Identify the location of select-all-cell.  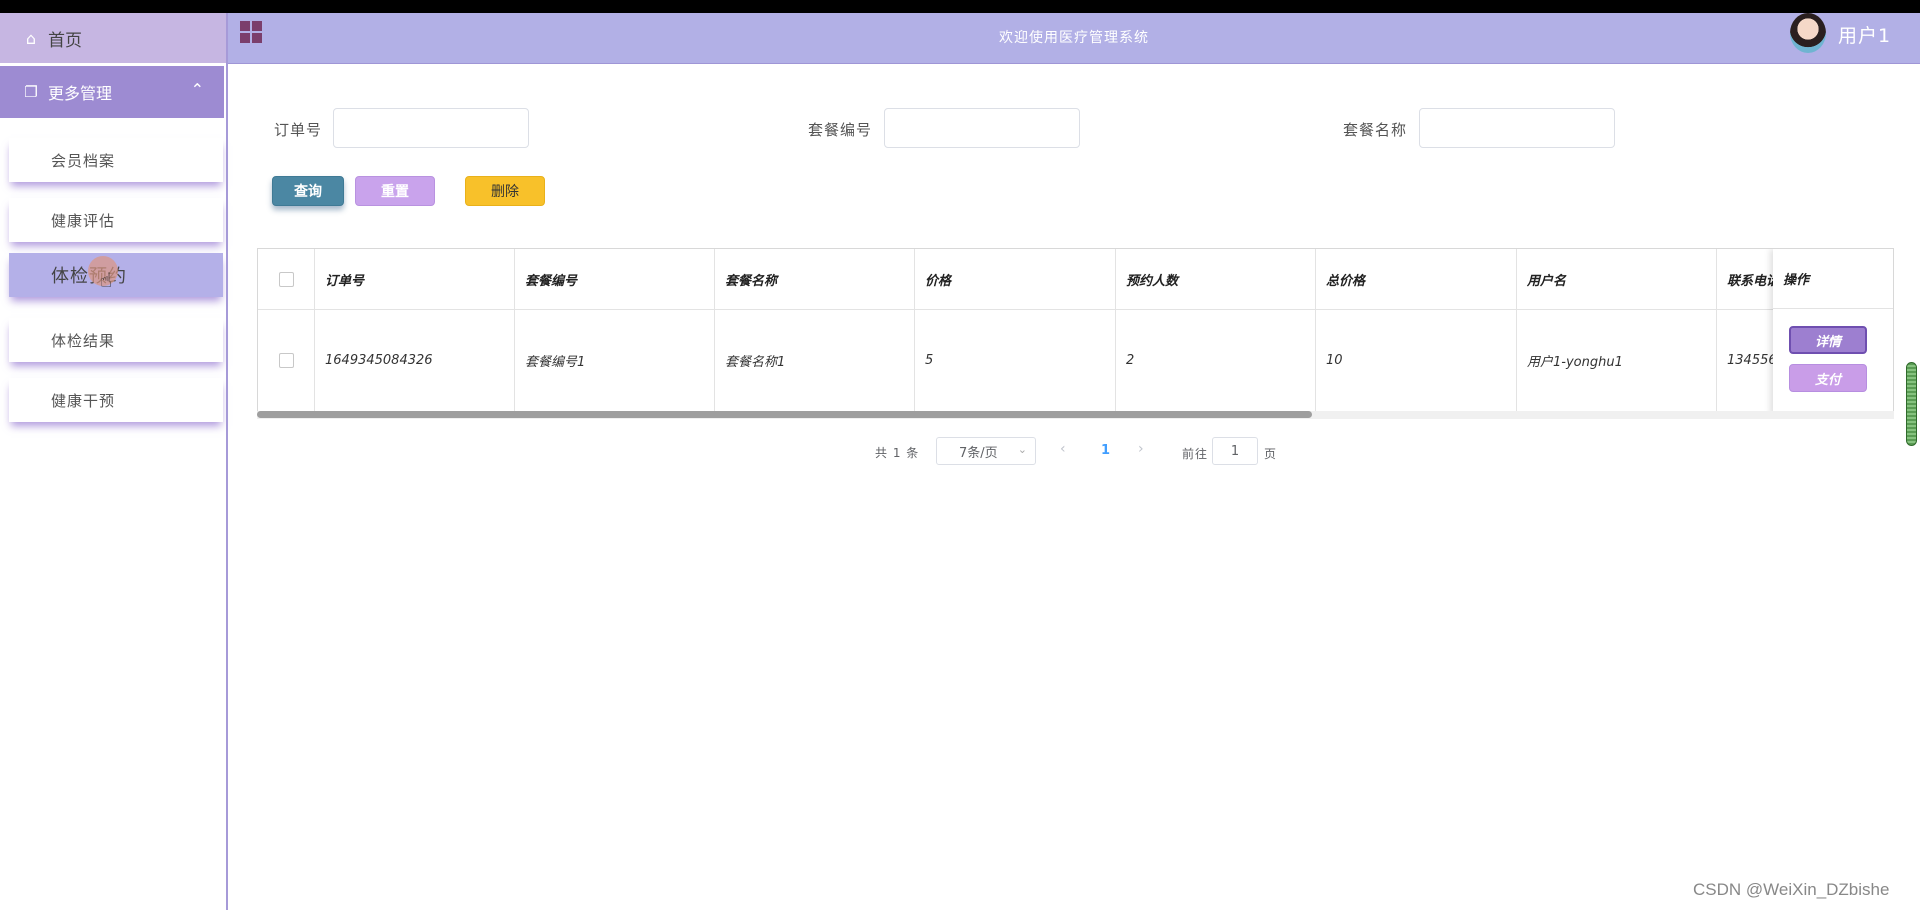
(286, 279).